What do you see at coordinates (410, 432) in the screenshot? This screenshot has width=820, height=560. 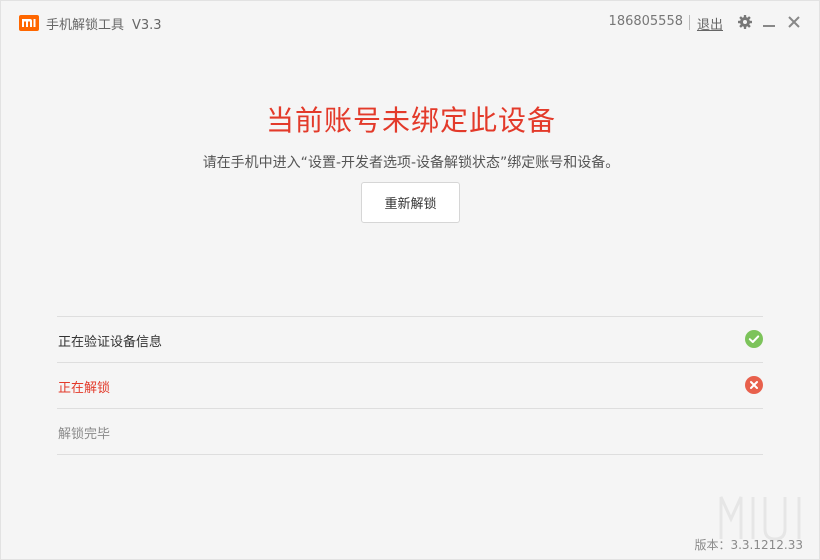 I see `step-unlock-complete: 解锁完毕` at bounding box center [410, 432].